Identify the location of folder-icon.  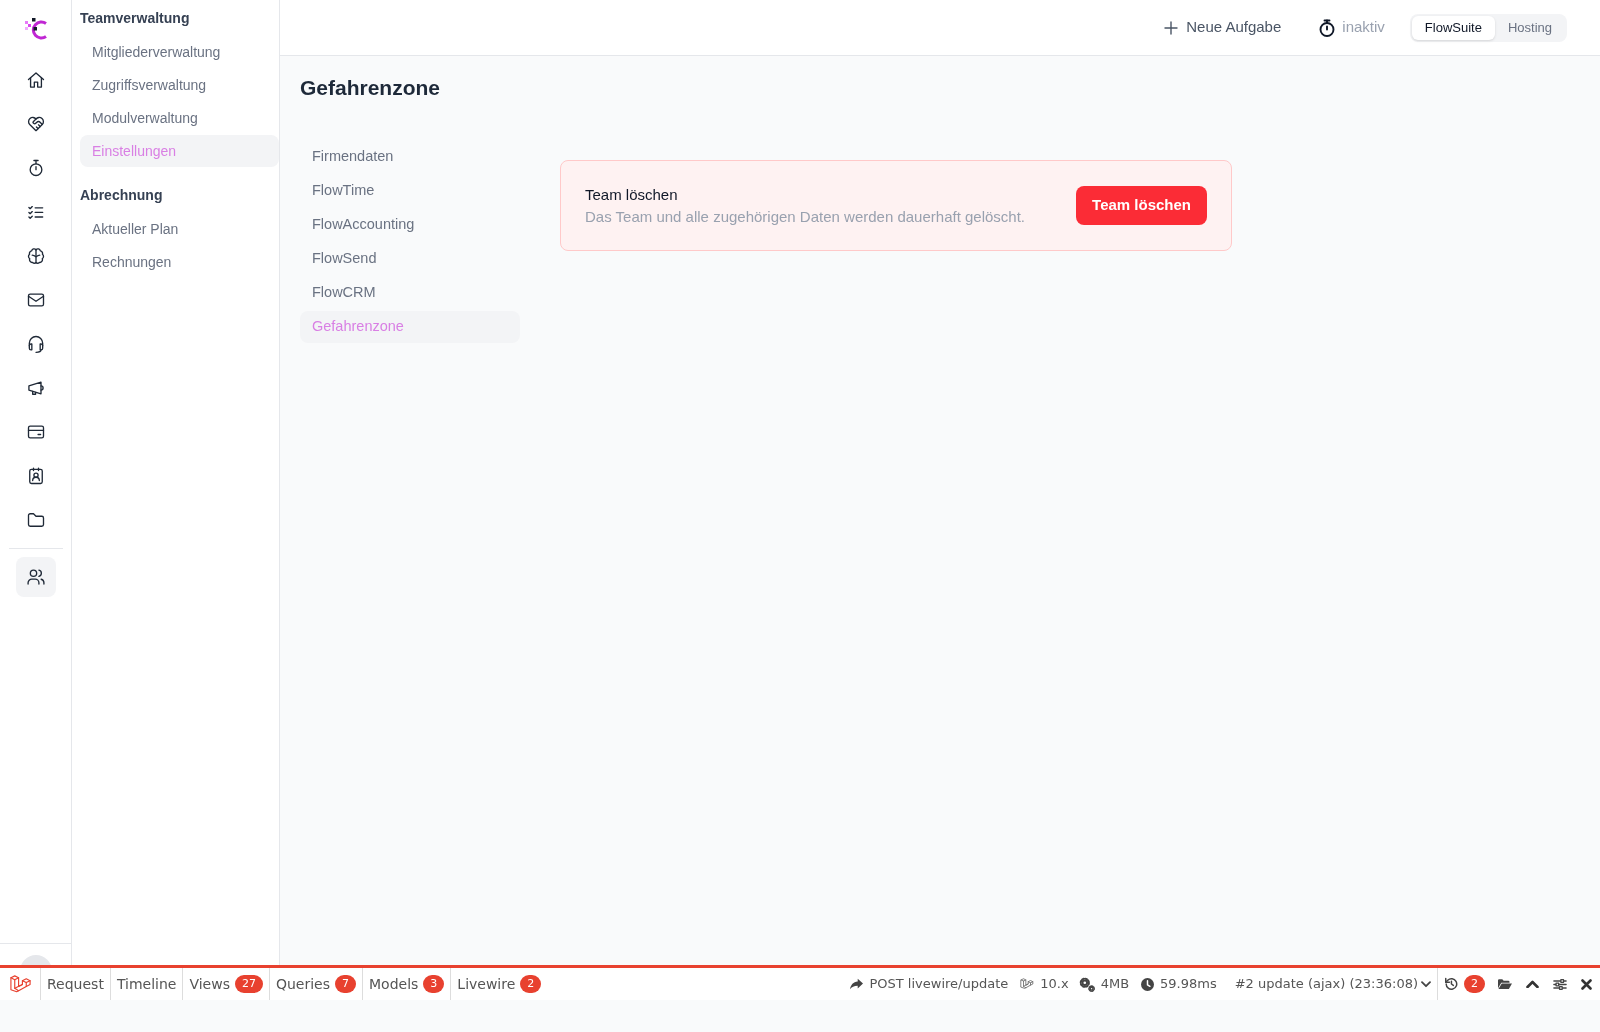
(35, 520).